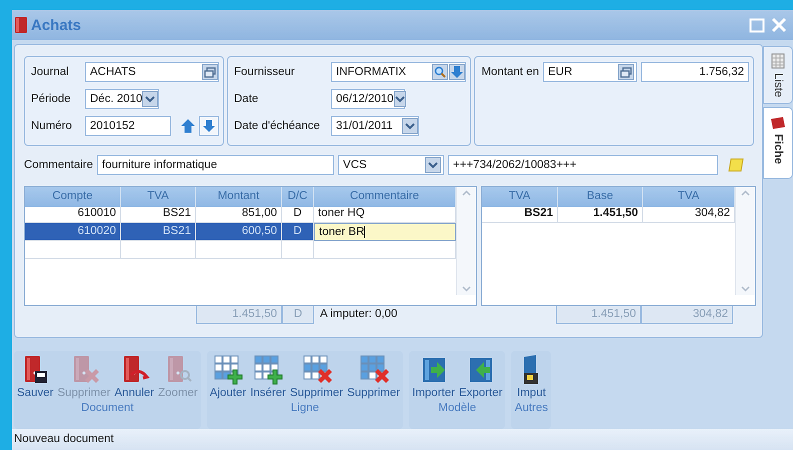  I want to click on next-button, so click(209, 126).